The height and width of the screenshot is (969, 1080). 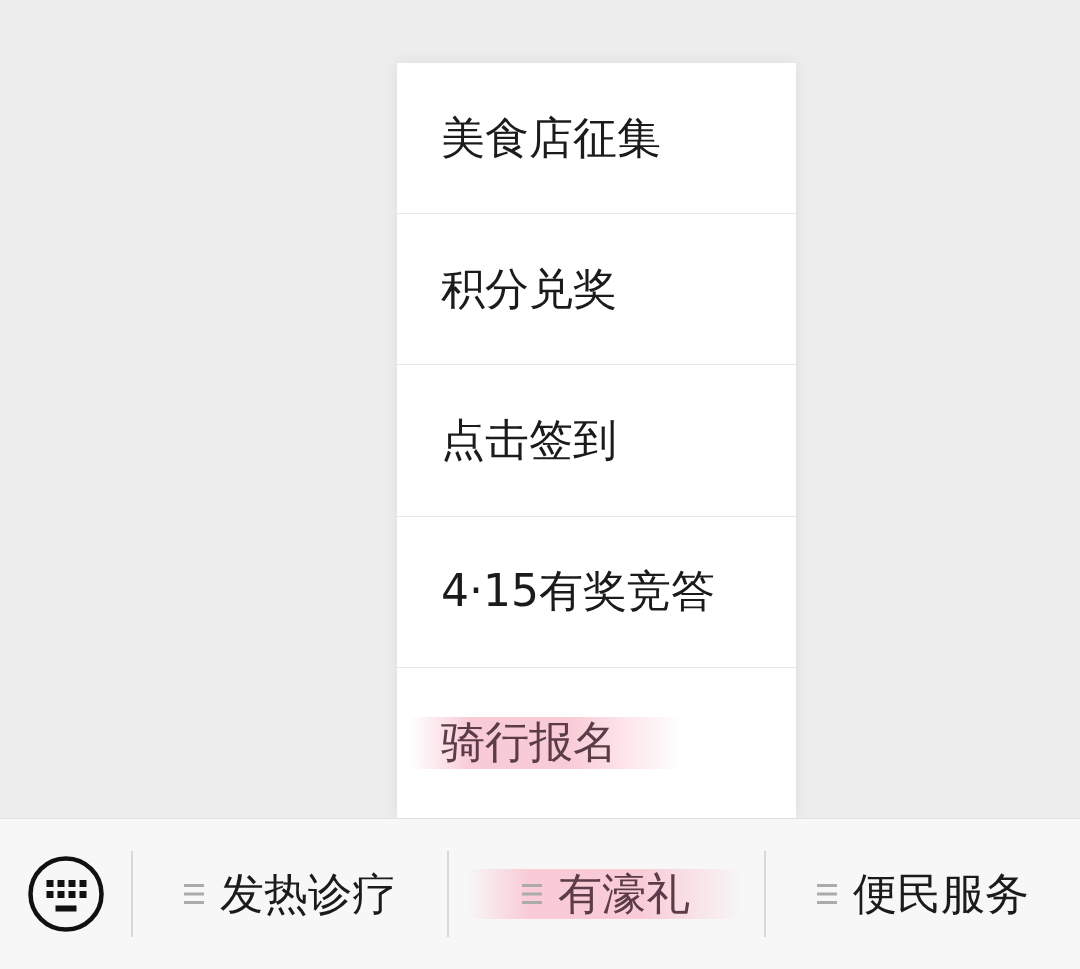 What do you see at coordinates (596, 591) in the screenshot?
I see `menu-item: 4·15有奖竞答` at bounding box center [596, 591].